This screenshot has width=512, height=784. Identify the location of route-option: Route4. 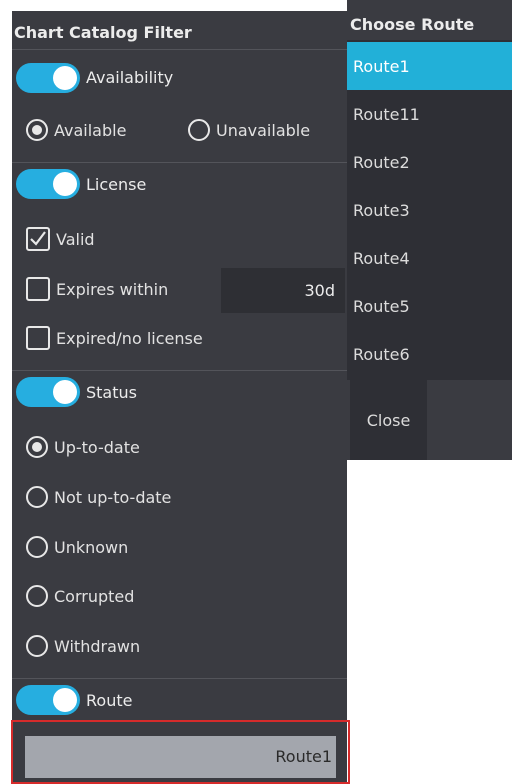
(429, 258).